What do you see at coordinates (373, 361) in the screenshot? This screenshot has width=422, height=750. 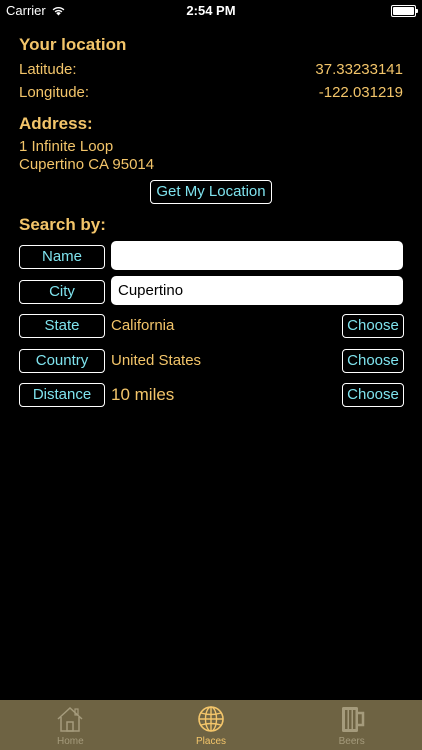 I see `country-choose-button: Choose` at bounding box center [373, 361].